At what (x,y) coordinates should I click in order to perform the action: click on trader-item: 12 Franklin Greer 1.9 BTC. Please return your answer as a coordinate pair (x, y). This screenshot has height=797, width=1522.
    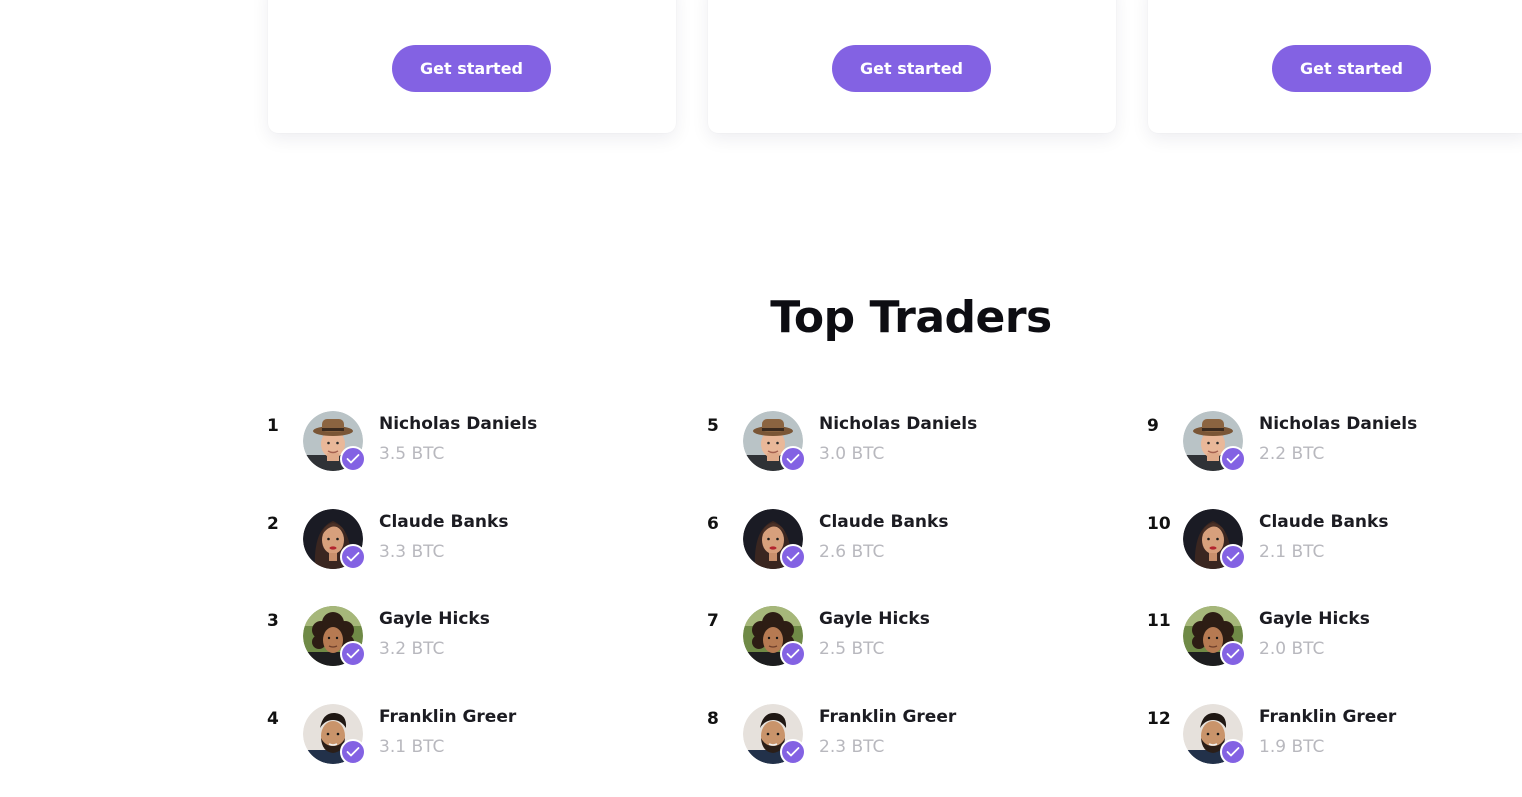
    Looking at the image, I should click on (1327, 749).